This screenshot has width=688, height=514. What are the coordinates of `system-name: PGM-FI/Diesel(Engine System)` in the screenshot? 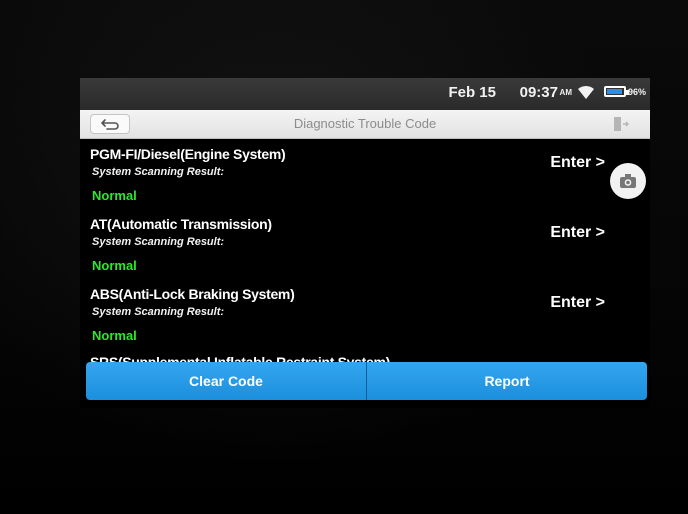 It's located at (188, 154).